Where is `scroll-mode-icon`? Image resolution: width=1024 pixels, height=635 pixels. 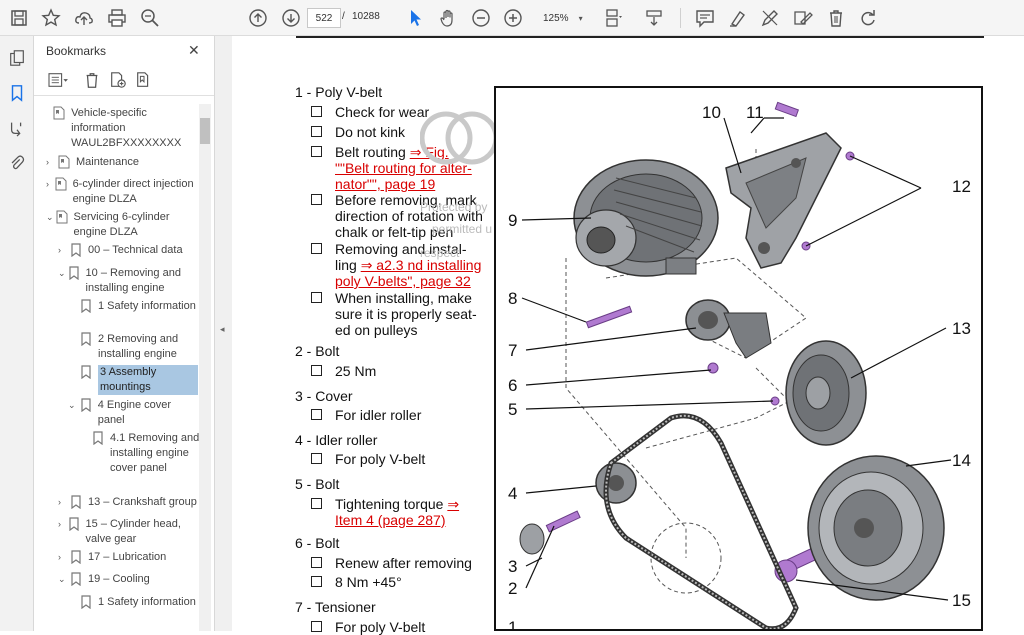
scroll-mode-icon is located at coordinates (654, 18).